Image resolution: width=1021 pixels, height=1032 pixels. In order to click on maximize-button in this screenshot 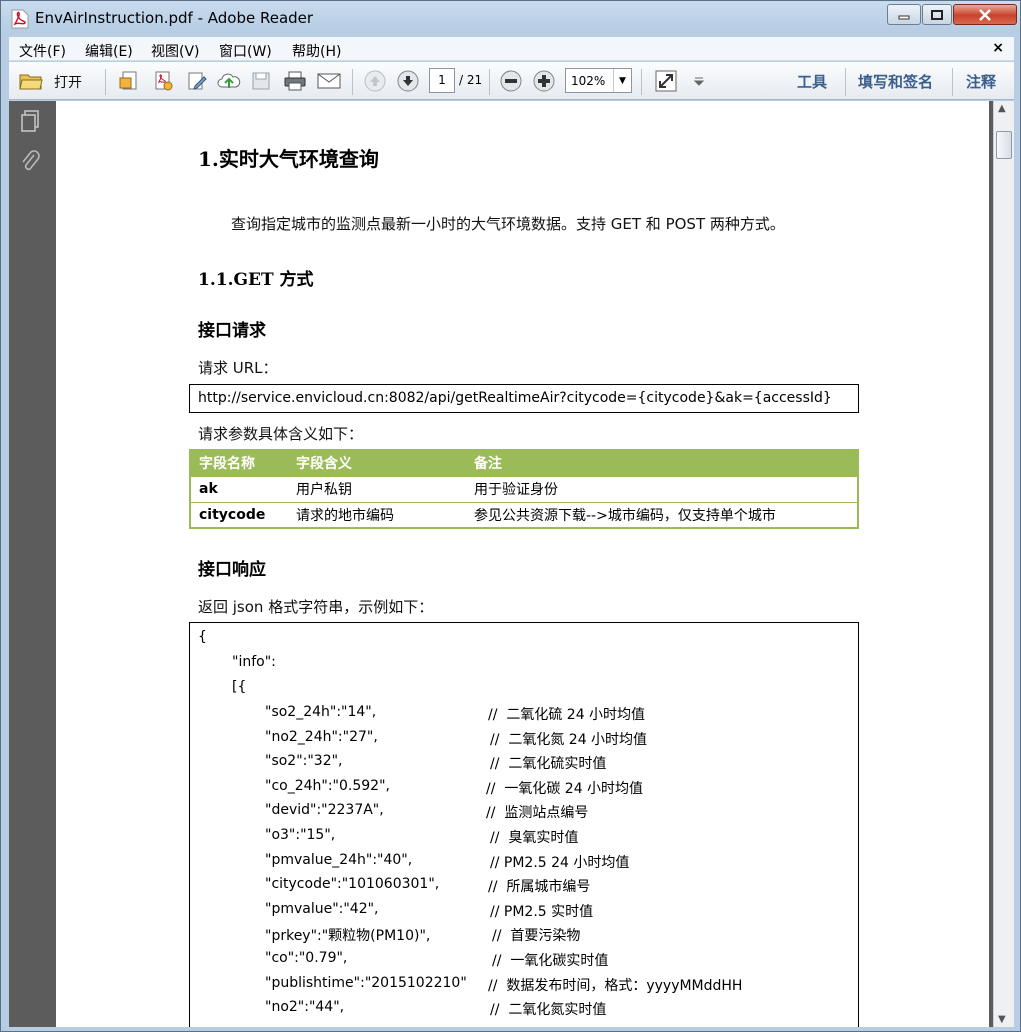, I will do `click(937, 14)`.